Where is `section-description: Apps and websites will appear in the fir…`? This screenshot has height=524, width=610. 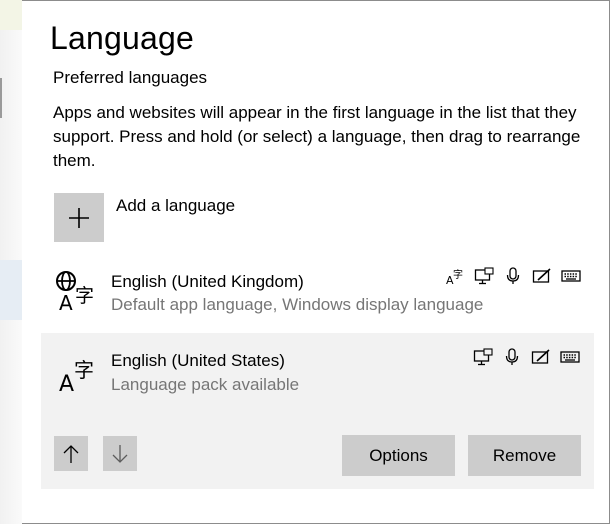 section-description: Apps and websites will appear in the fir… is located at coordinates (317, 136).